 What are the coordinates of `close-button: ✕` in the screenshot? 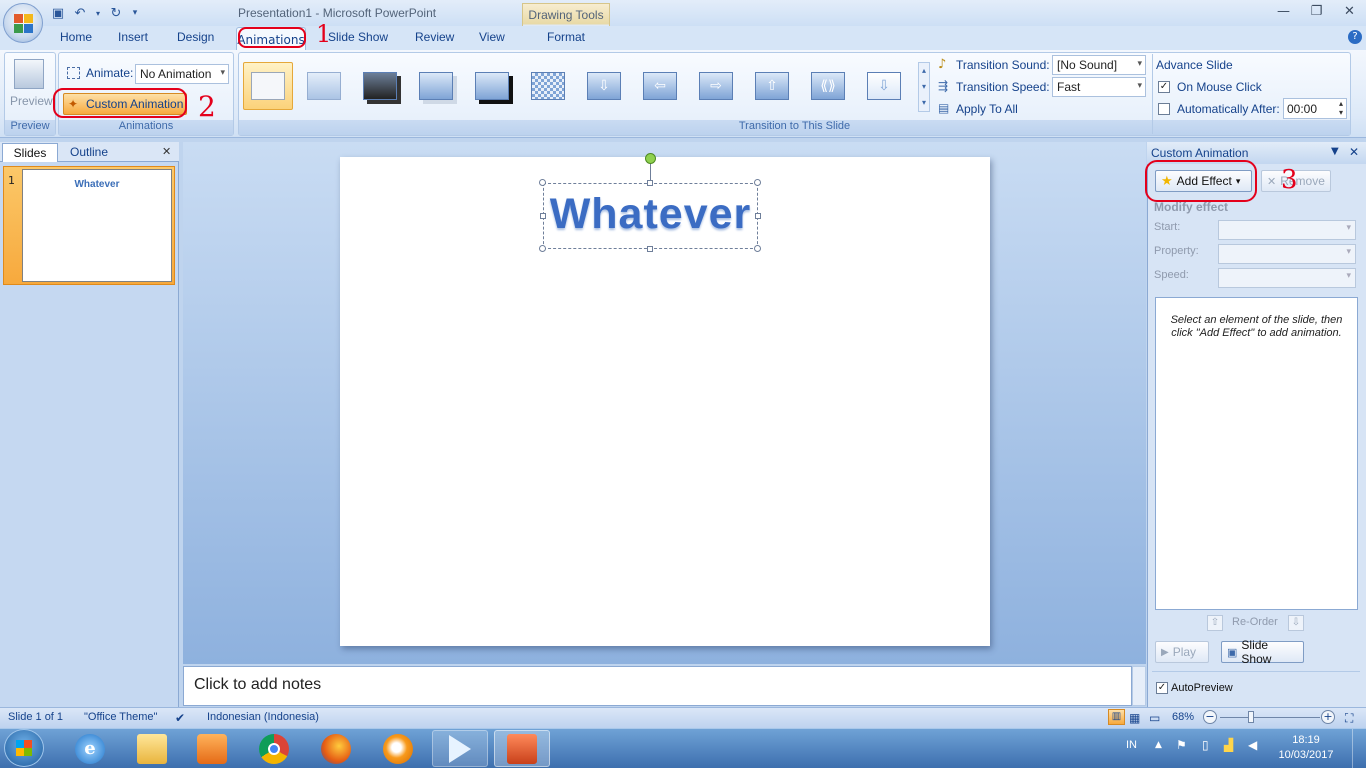 It's located at (1349, 11).